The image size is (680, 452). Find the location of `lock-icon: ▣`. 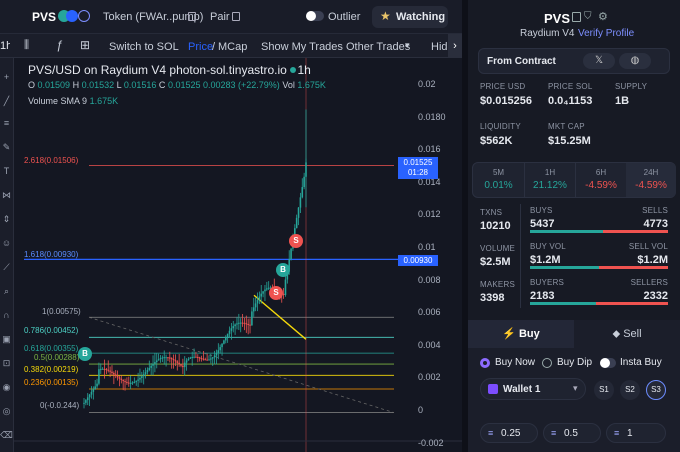

lock-icon: ▣ is located at coordinates (6, 339).